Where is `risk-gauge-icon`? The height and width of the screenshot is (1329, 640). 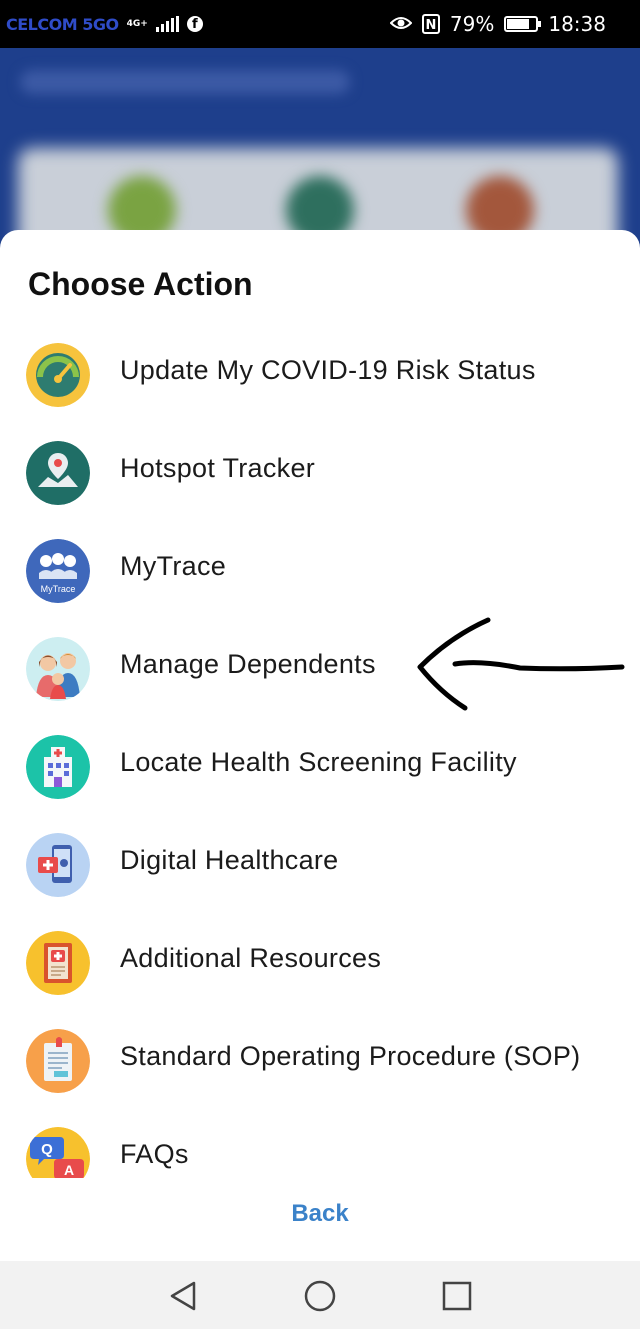
risk-gauge-icon is located at coordinates (58, 375).